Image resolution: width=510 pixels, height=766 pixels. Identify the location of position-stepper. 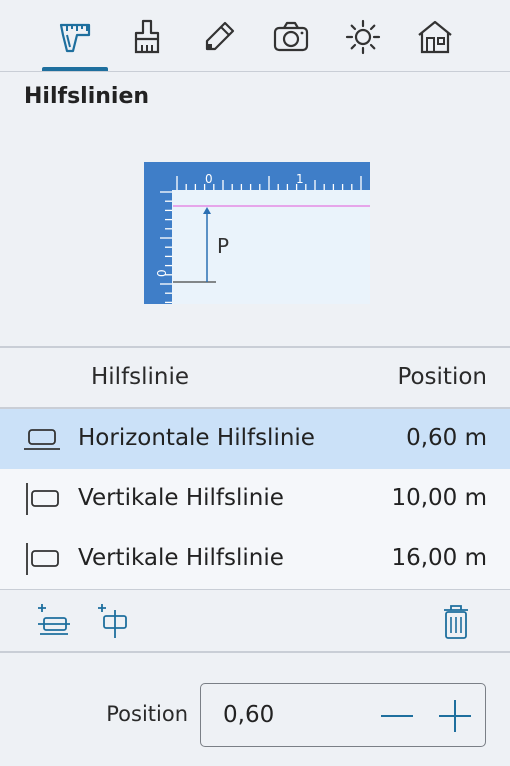
(343, 715).